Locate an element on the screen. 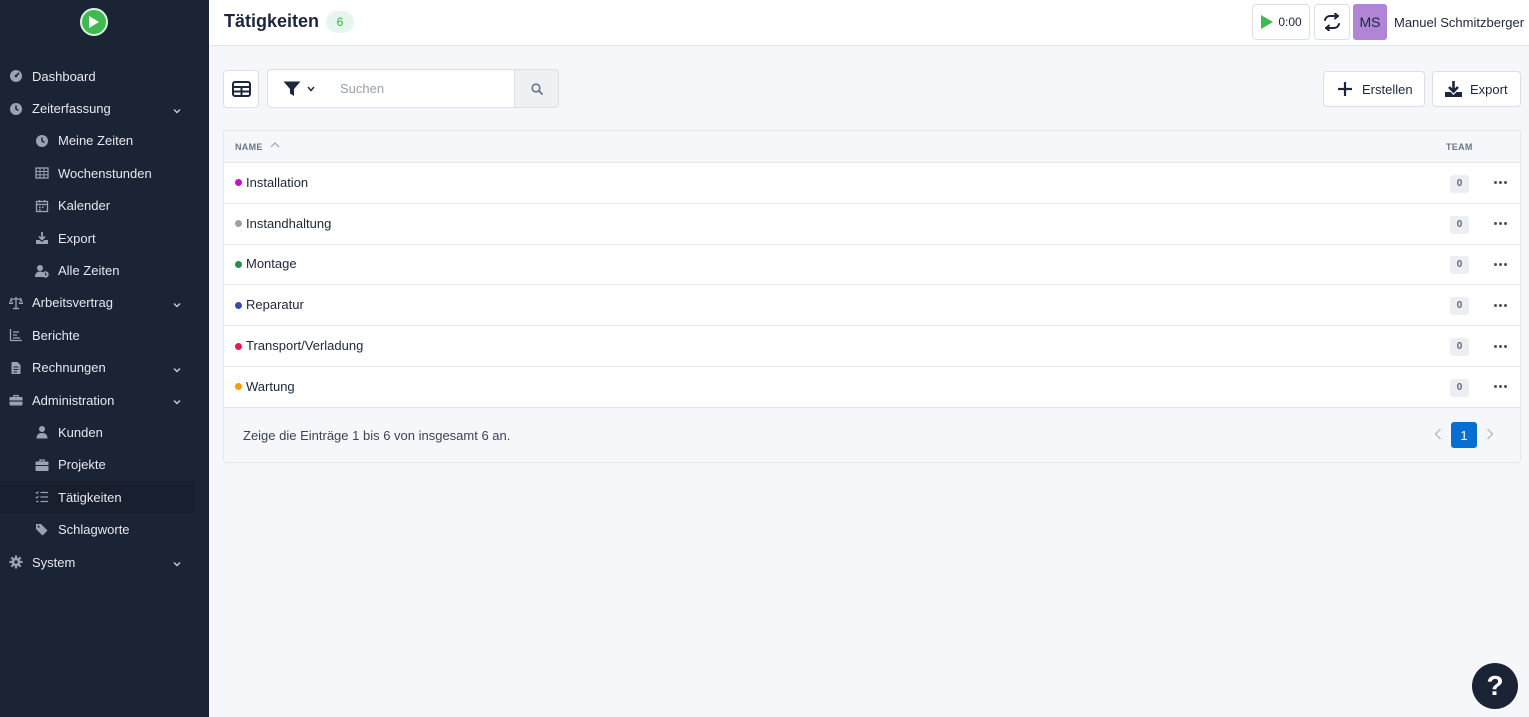 Image resolution: width=1529 pixels, height=717 pixels. search-button is located at coordinates (536, 88).